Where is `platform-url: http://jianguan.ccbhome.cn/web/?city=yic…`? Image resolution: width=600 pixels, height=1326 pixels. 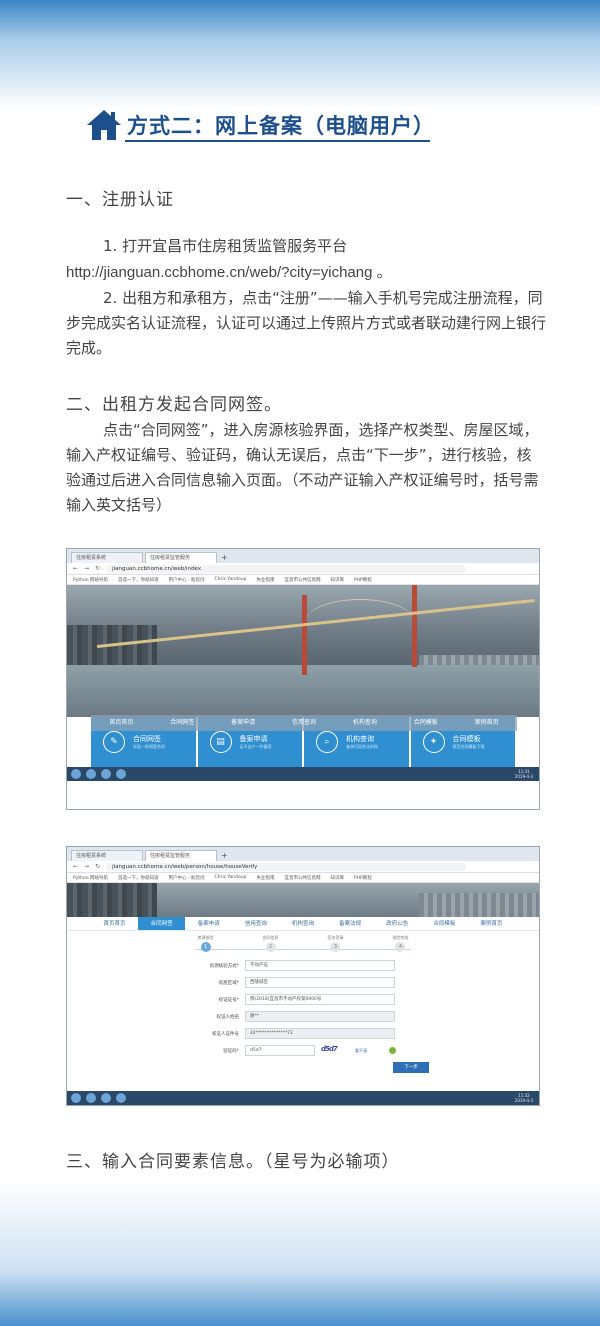
platform-url: http://jianguan.ccbhome.cn/web/?city=yic… is located at coordinates (306, 272).